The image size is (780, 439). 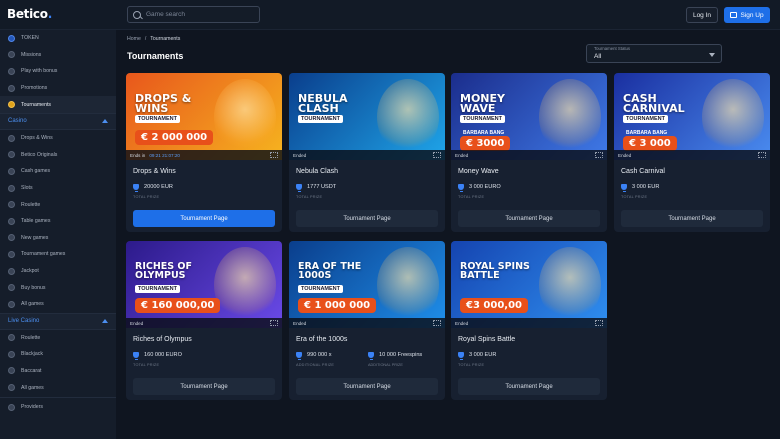 I want to click on sidebar-section-casino: Casino, so click(x=58, y=121).